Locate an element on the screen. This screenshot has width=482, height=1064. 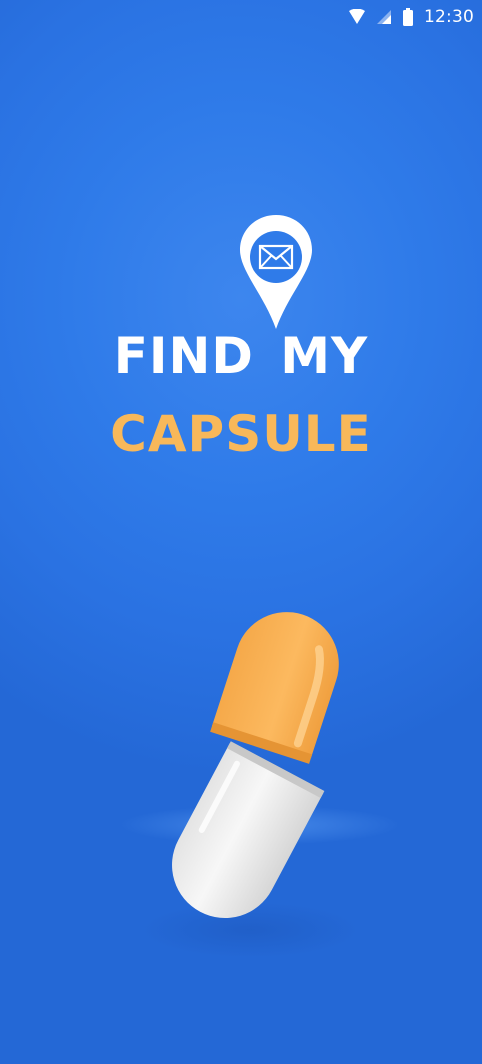
app-title-line1: FIND MY is located at coordinates (241, 356).